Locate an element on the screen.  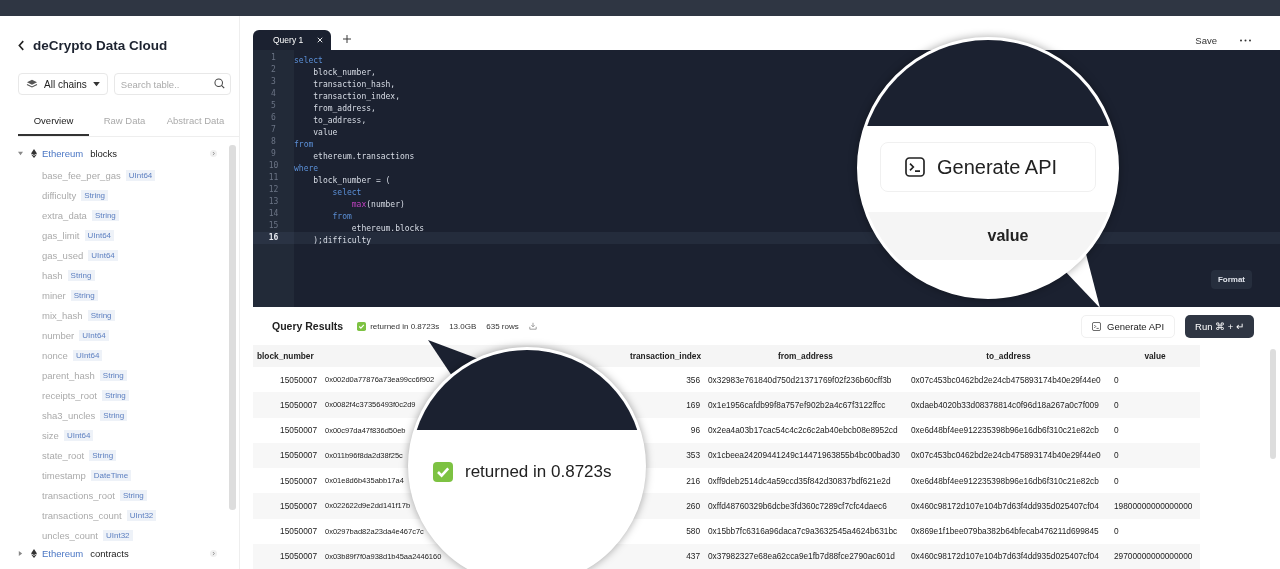
line-number: 12 is located at coordinates (273, 190).